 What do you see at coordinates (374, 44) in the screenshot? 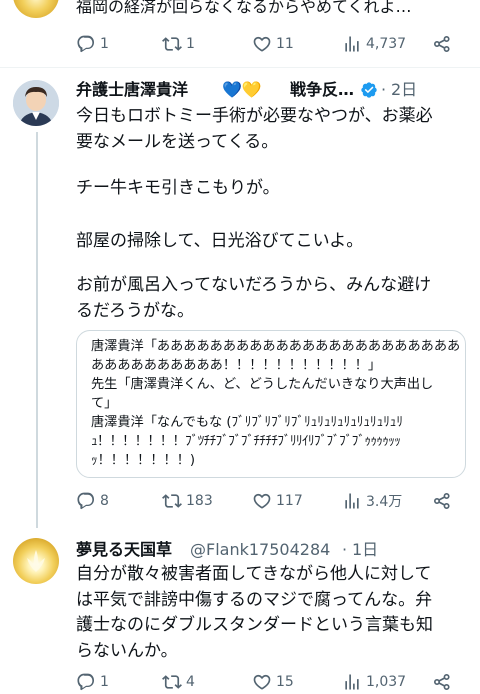
I see `views-button: 4,737` at bounding box center [374, 44].